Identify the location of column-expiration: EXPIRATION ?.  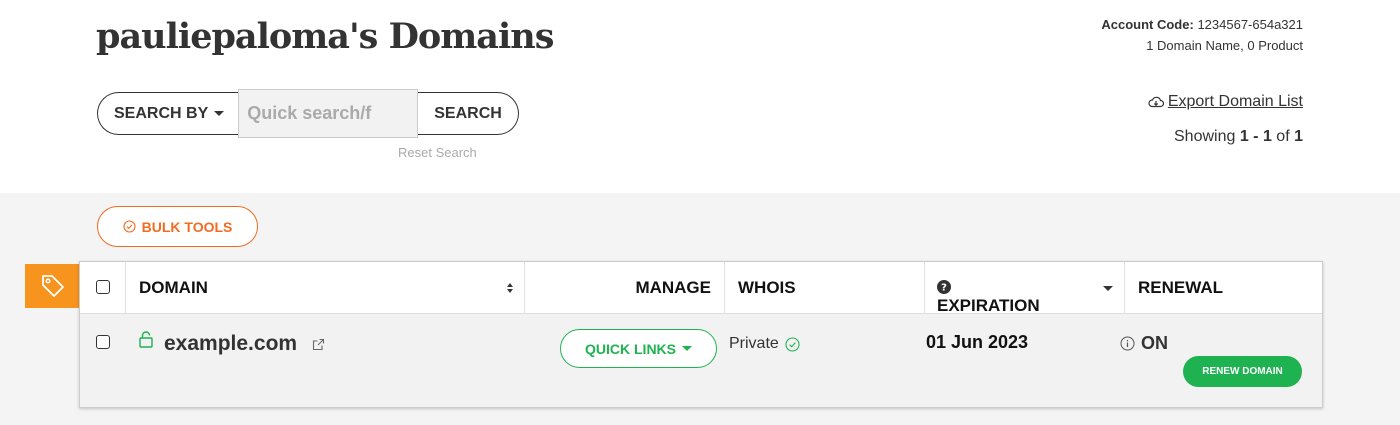
(1024, 288).